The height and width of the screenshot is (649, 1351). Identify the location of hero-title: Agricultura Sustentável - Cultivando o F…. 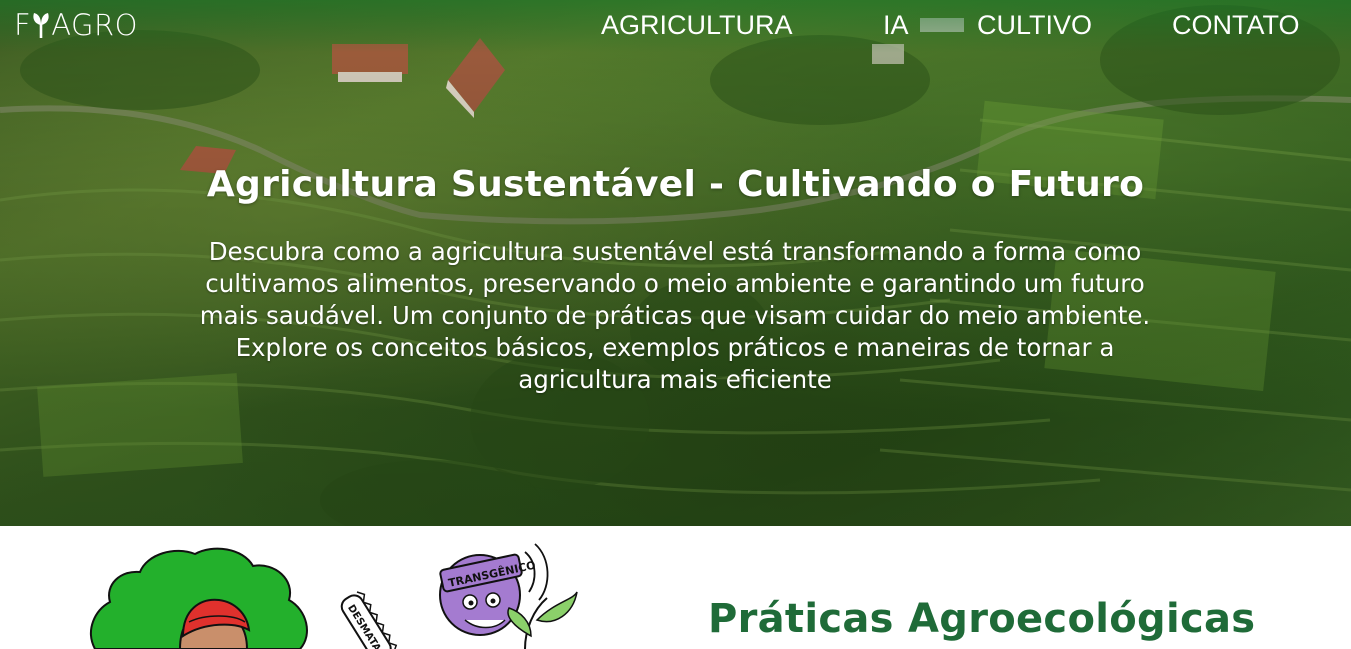
(675, 184).